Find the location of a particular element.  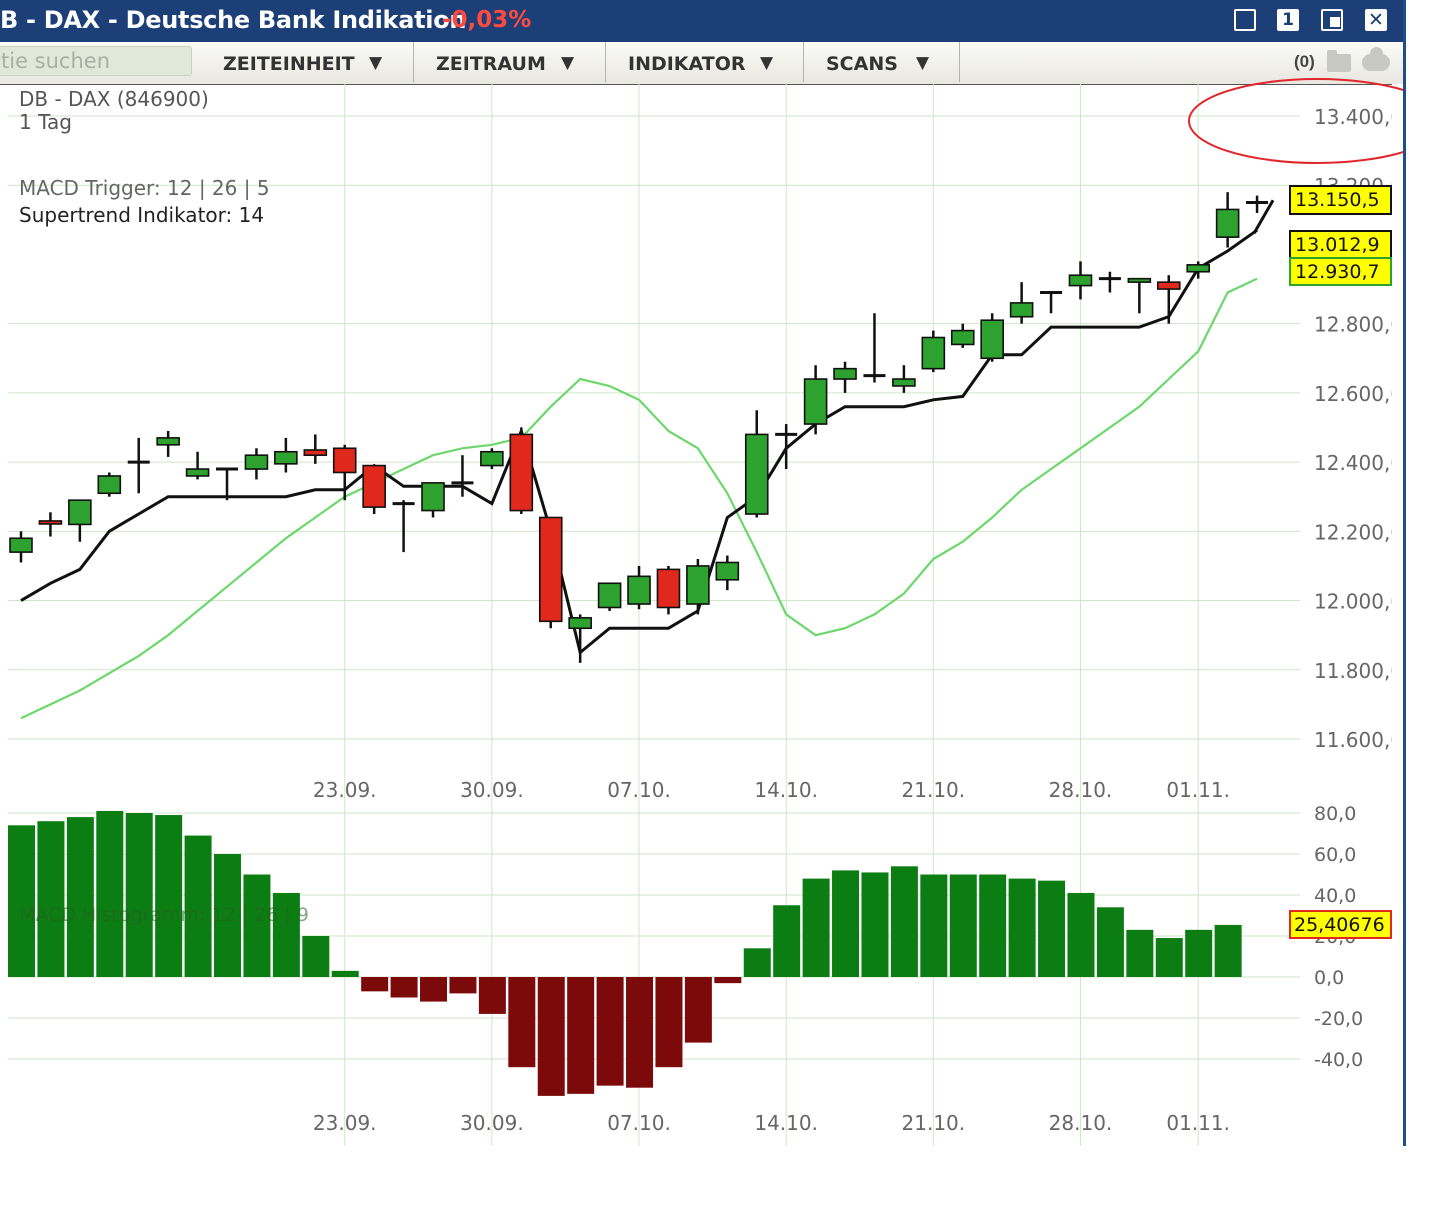

price-tick-label: 12.800,0 is located at coordinates (1358, 325).